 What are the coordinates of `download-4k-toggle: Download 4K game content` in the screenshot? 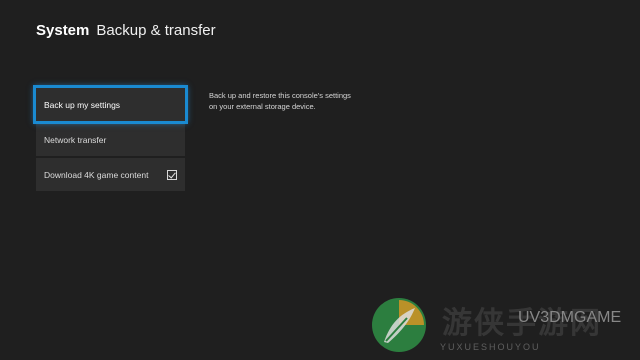 It's located at (110, 174).